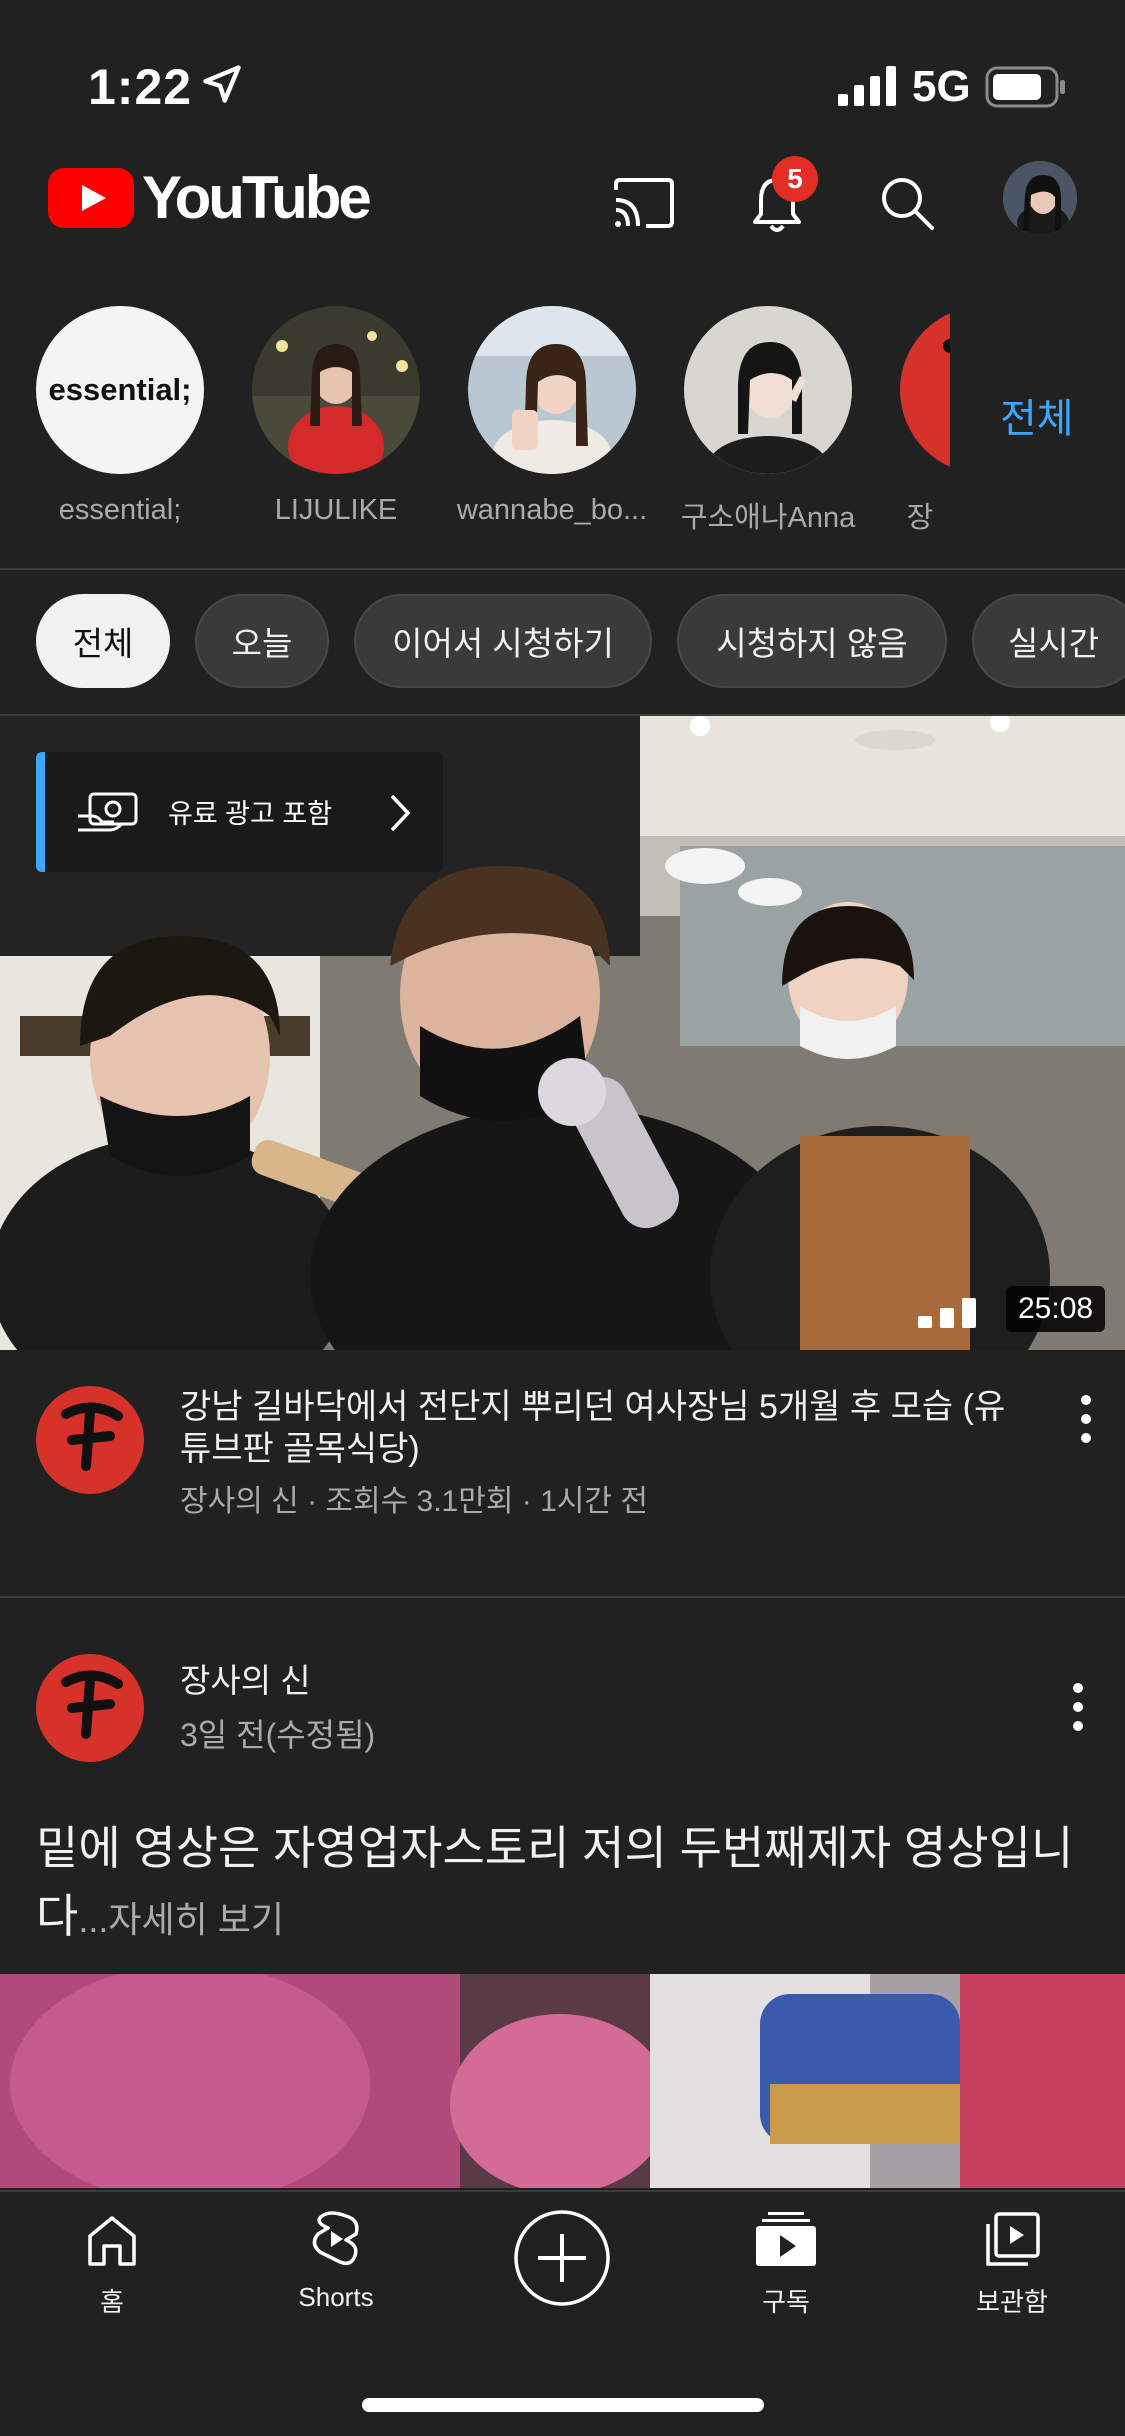  Describe the element at coordinates (561, 1884) in the screenshot. I see `post-text: 밑에 영상은 자영업자스토리 저의 두번째제자 영상입니다...자세히 보기` at that location.